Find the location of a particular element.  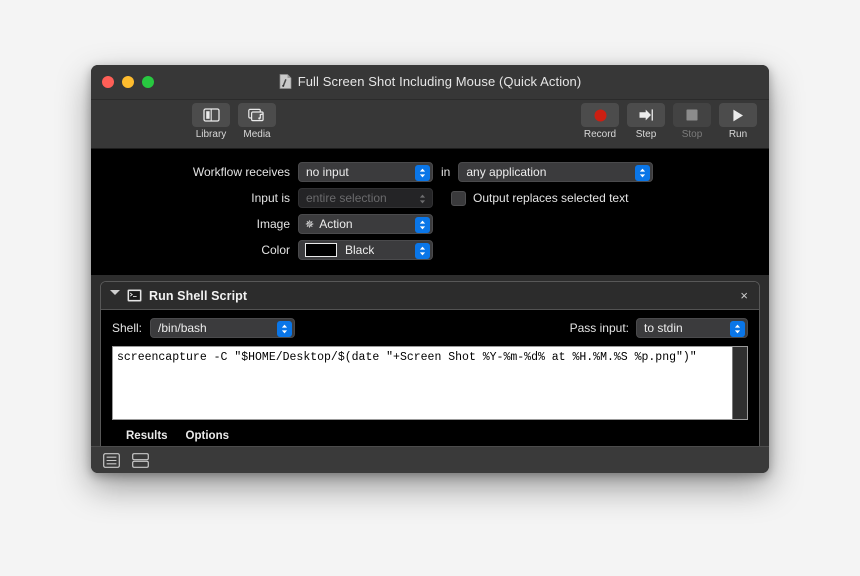

input-is-value: entire selection is located at coordinates (346, 198).